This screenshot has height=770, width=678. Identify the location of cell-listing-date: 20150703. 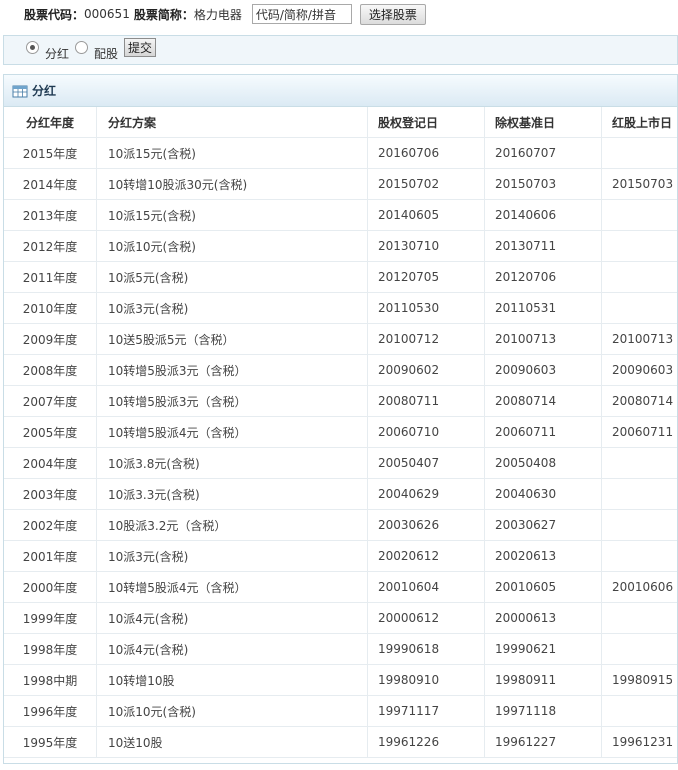
(639, 184).